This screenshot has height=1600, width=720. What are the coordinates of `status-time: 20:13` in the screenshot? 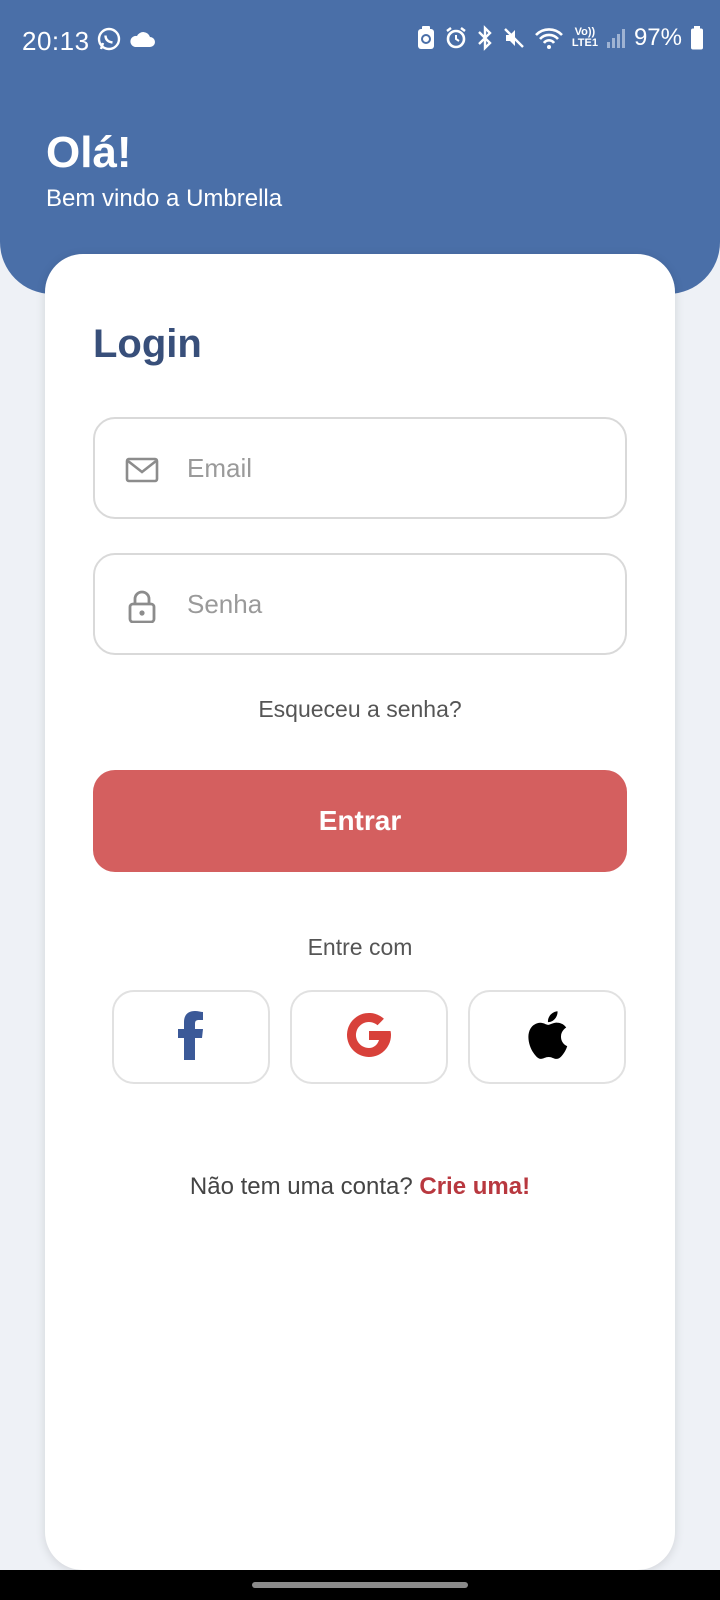 It's located at (56, 41).